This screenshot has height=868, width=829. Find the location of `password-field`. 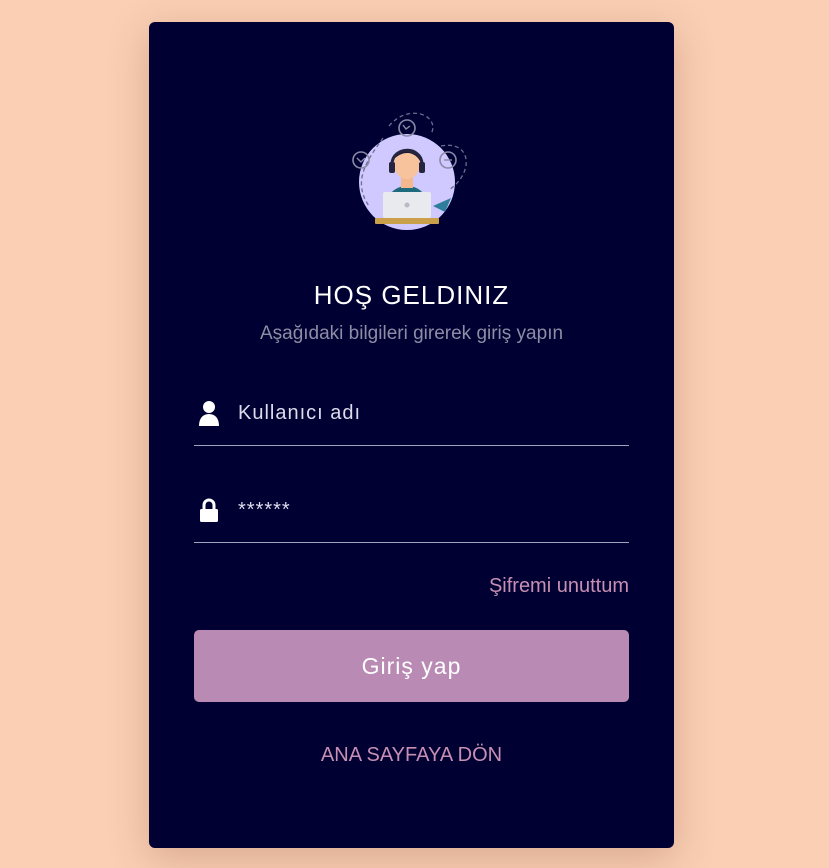

password-field is located at coordinates (411, 517).